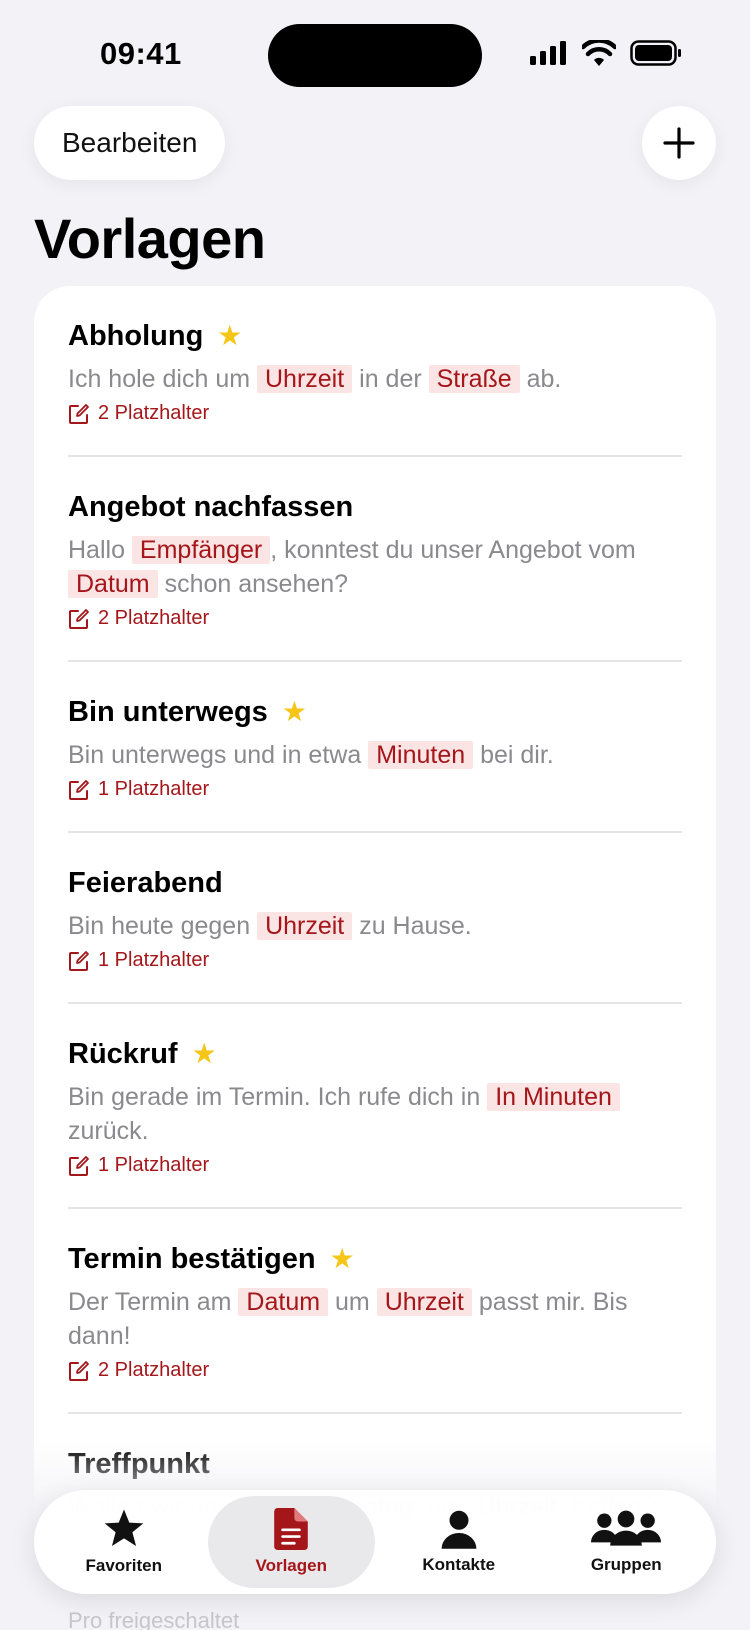  I want to click on template-title-line: Bin unterwegs ★, so click(375, 712).